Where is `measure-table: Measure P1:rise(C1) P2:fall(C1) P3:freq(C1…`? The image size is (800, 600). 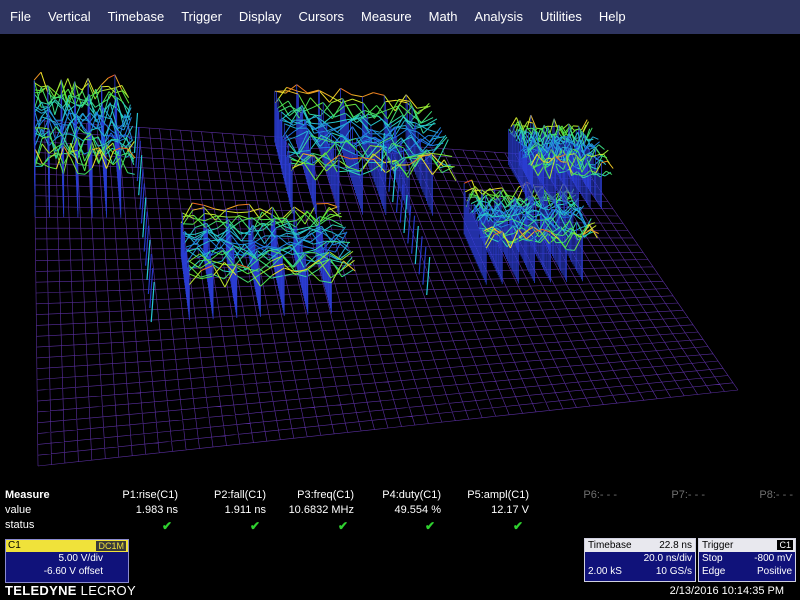 measure-table: Measure P1:rise(C1) P2:fall(C1) P3:freq(C1… is located at coordinates (400, 513).